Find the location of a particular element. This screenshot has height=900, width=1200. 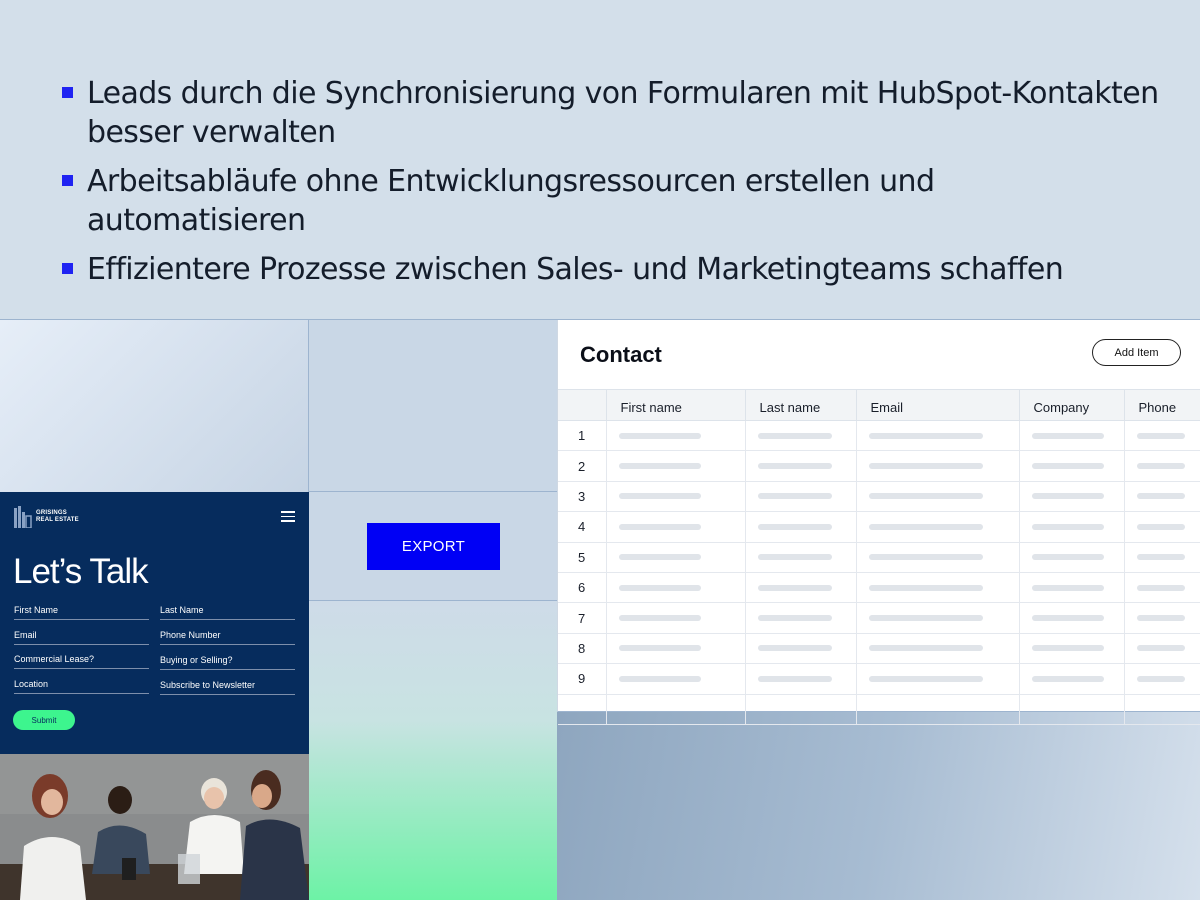

row-number: 5 is located at coordinates (582, 557).